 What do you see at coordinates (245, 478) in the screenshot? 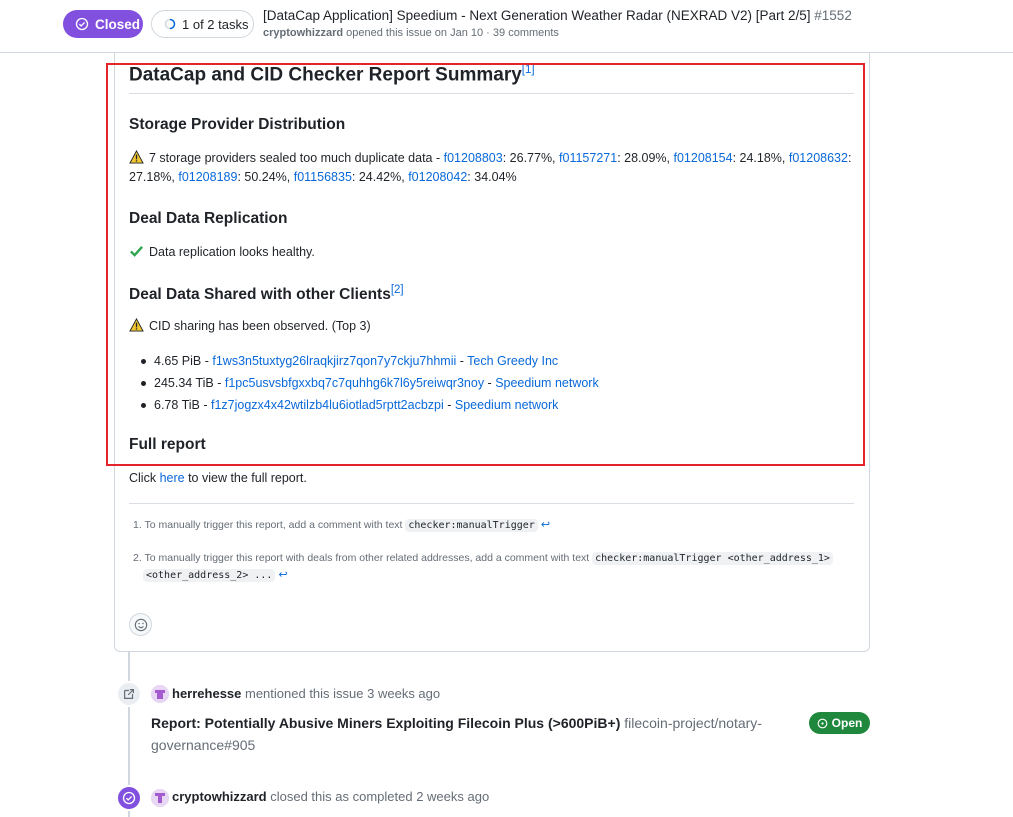
I see `full-report-suffix: to view the full report.` at bounding box center [245, 478].